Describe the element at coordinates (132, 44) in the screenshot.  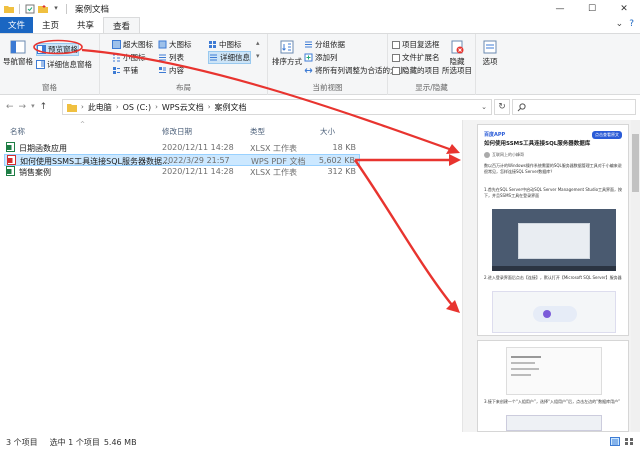
I see `xl-icons-option: 超大图标` at that location.